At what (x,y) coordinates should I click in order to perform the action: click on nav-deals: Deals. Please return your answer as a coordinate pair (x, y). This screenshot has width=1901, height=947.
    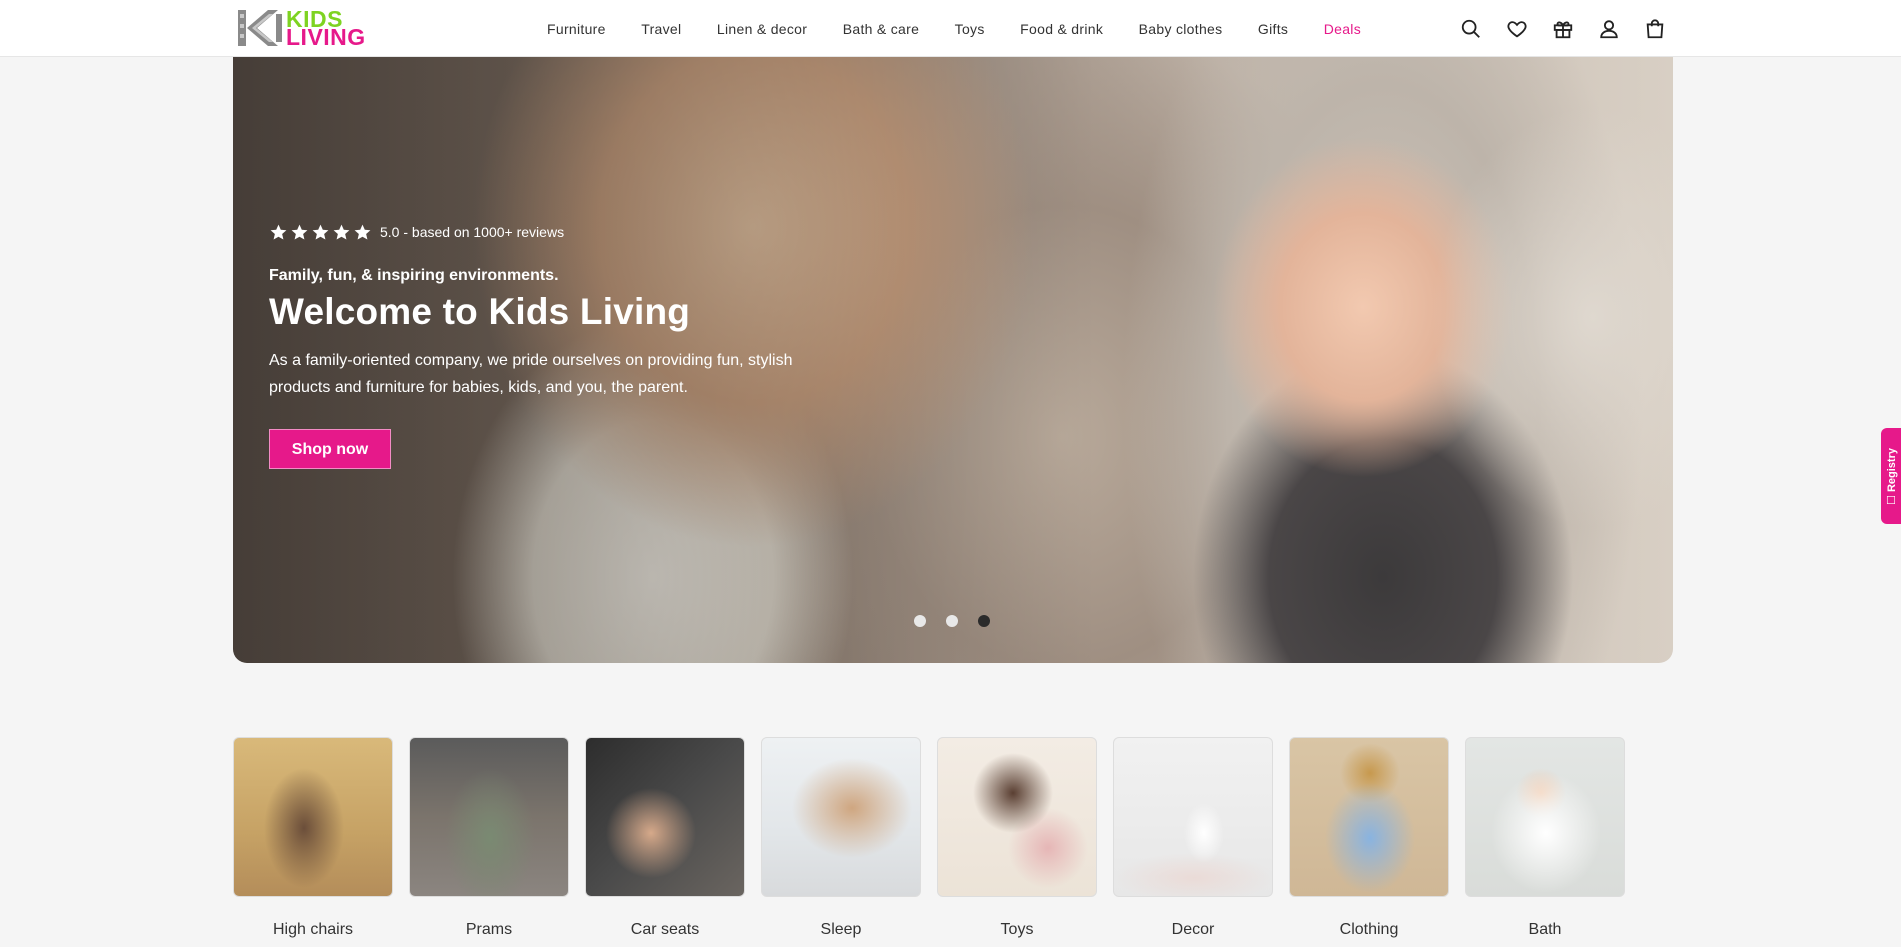
    Looking at the image, I should click on (1342, 29).